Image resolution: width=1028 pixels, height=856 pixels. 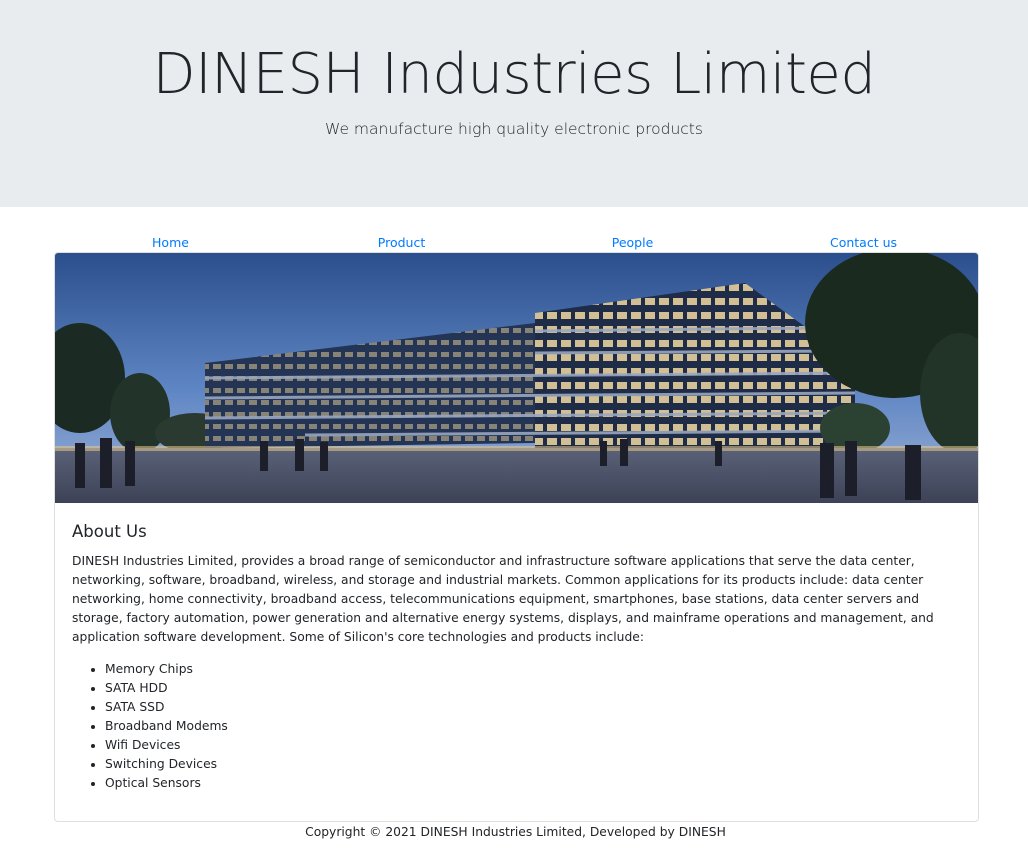 What do you see at coordinates (534, 726) in the screenshot?
I see `list-item: Broadband Modems` at bounding box center [534, 726].